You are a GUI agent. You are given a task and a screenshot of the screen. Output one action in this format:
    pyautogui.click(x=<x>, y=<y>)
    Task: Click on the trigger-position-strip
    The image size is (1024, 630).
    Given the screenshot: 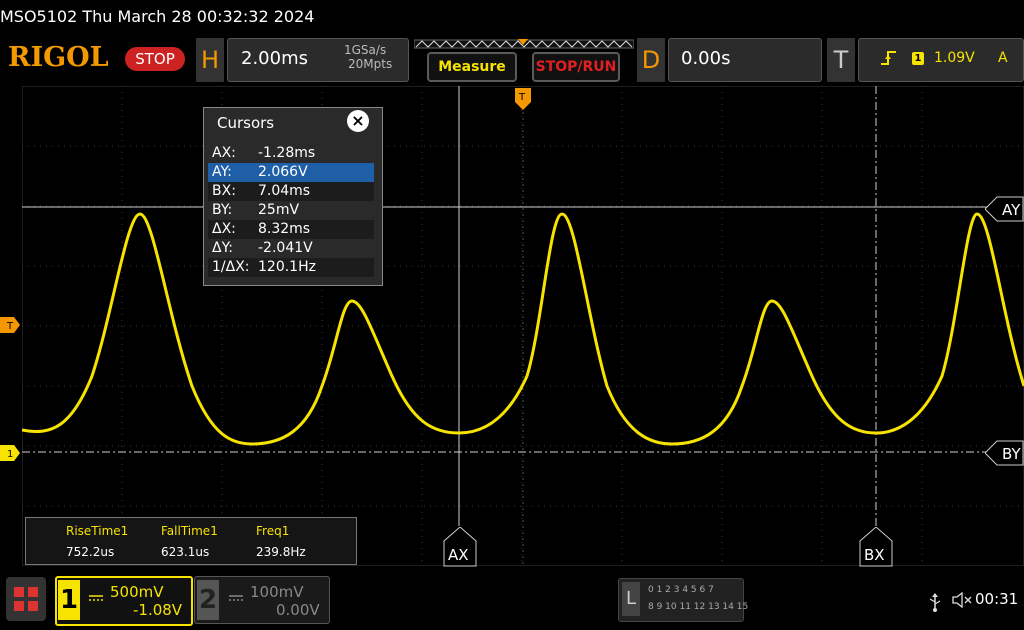 What is the action you would take?
    pyautogui.click(x=524, y=44)
    